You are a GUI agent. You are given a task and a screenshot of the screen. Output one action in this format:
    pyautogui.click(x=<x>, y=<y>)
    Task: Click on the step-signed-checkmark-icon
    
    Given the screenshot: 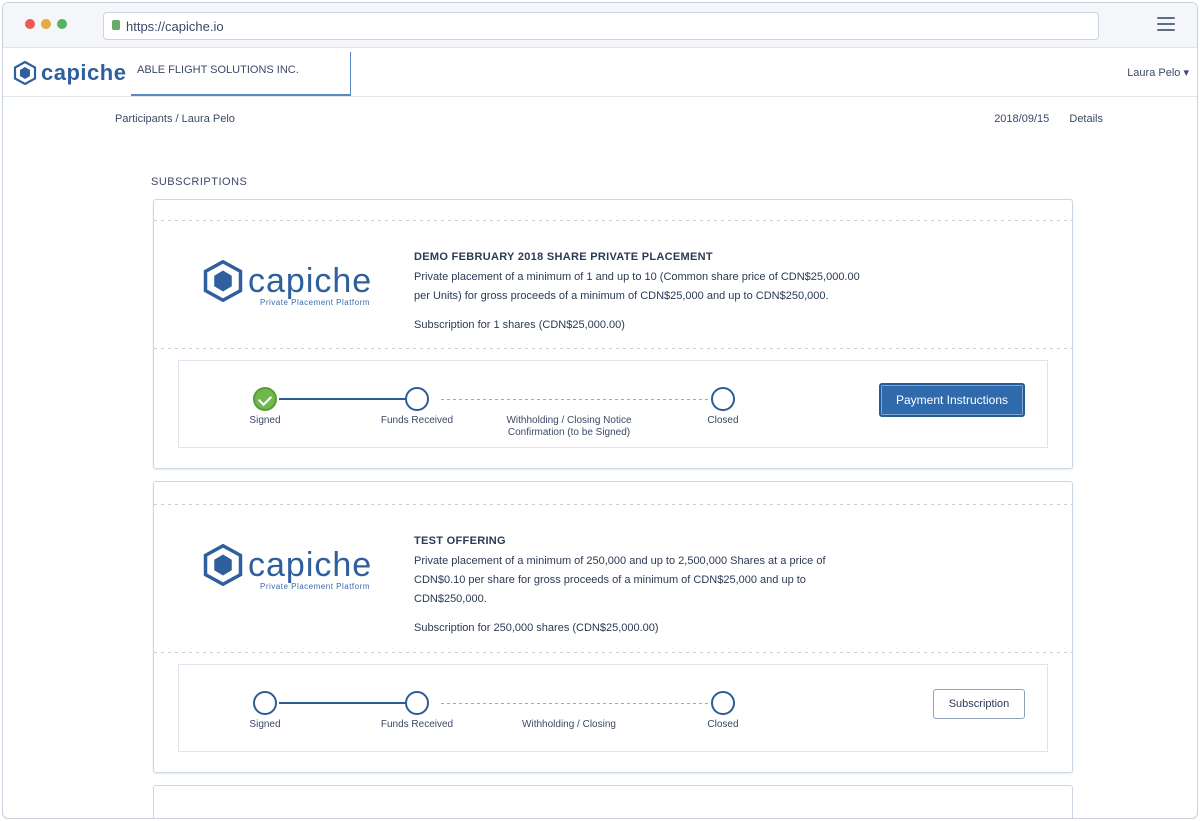 What is the action you would take?
    pyautogui.click(x=265, y=399)
    